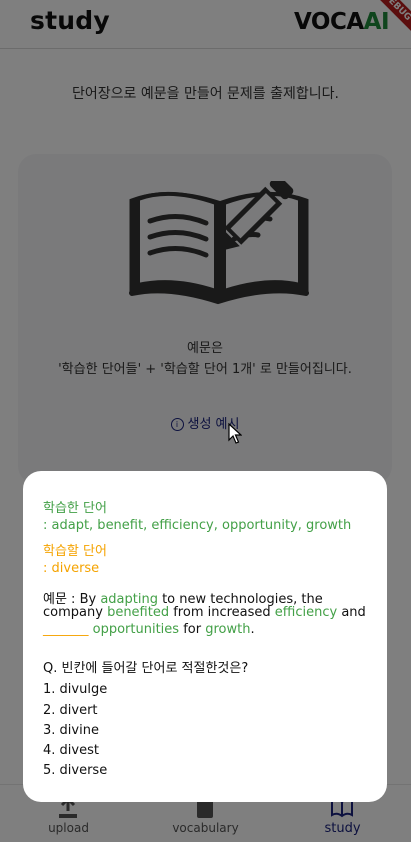 The height and width of the screenshot is (843, 411). Describe the element at coordinates (235, 433) in the screenshot. I see `mouse-cursor-icon` at that location.